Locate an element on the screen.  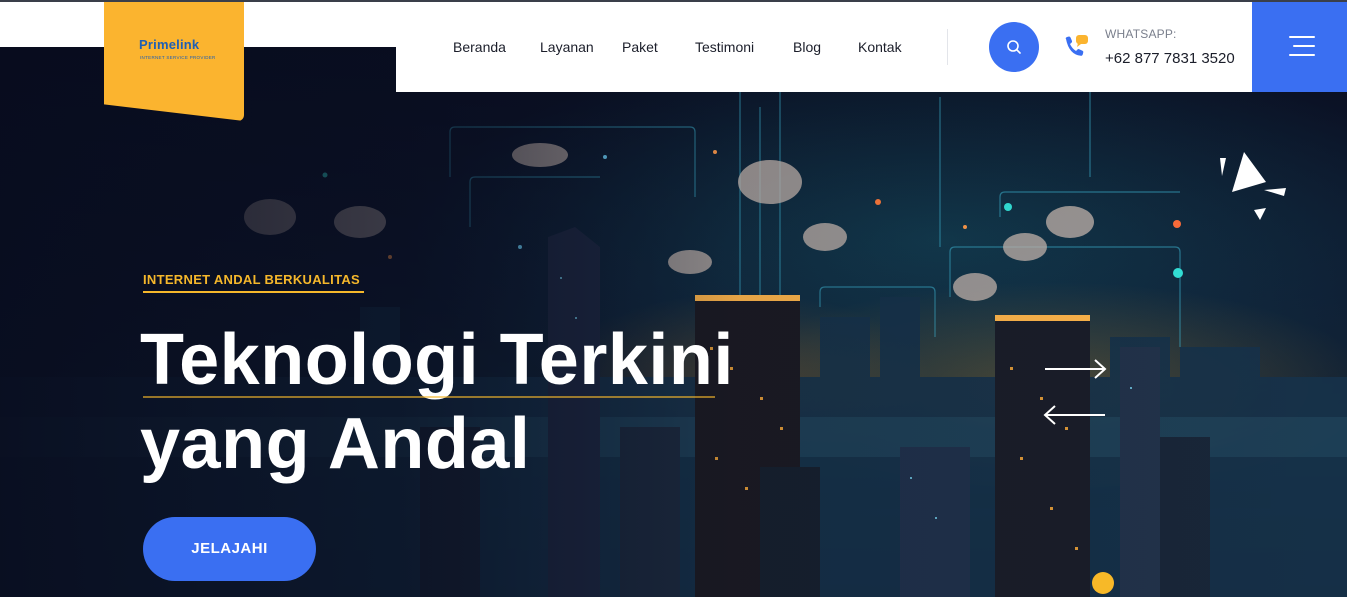
logo-badge is located at coordinates (174, 61).